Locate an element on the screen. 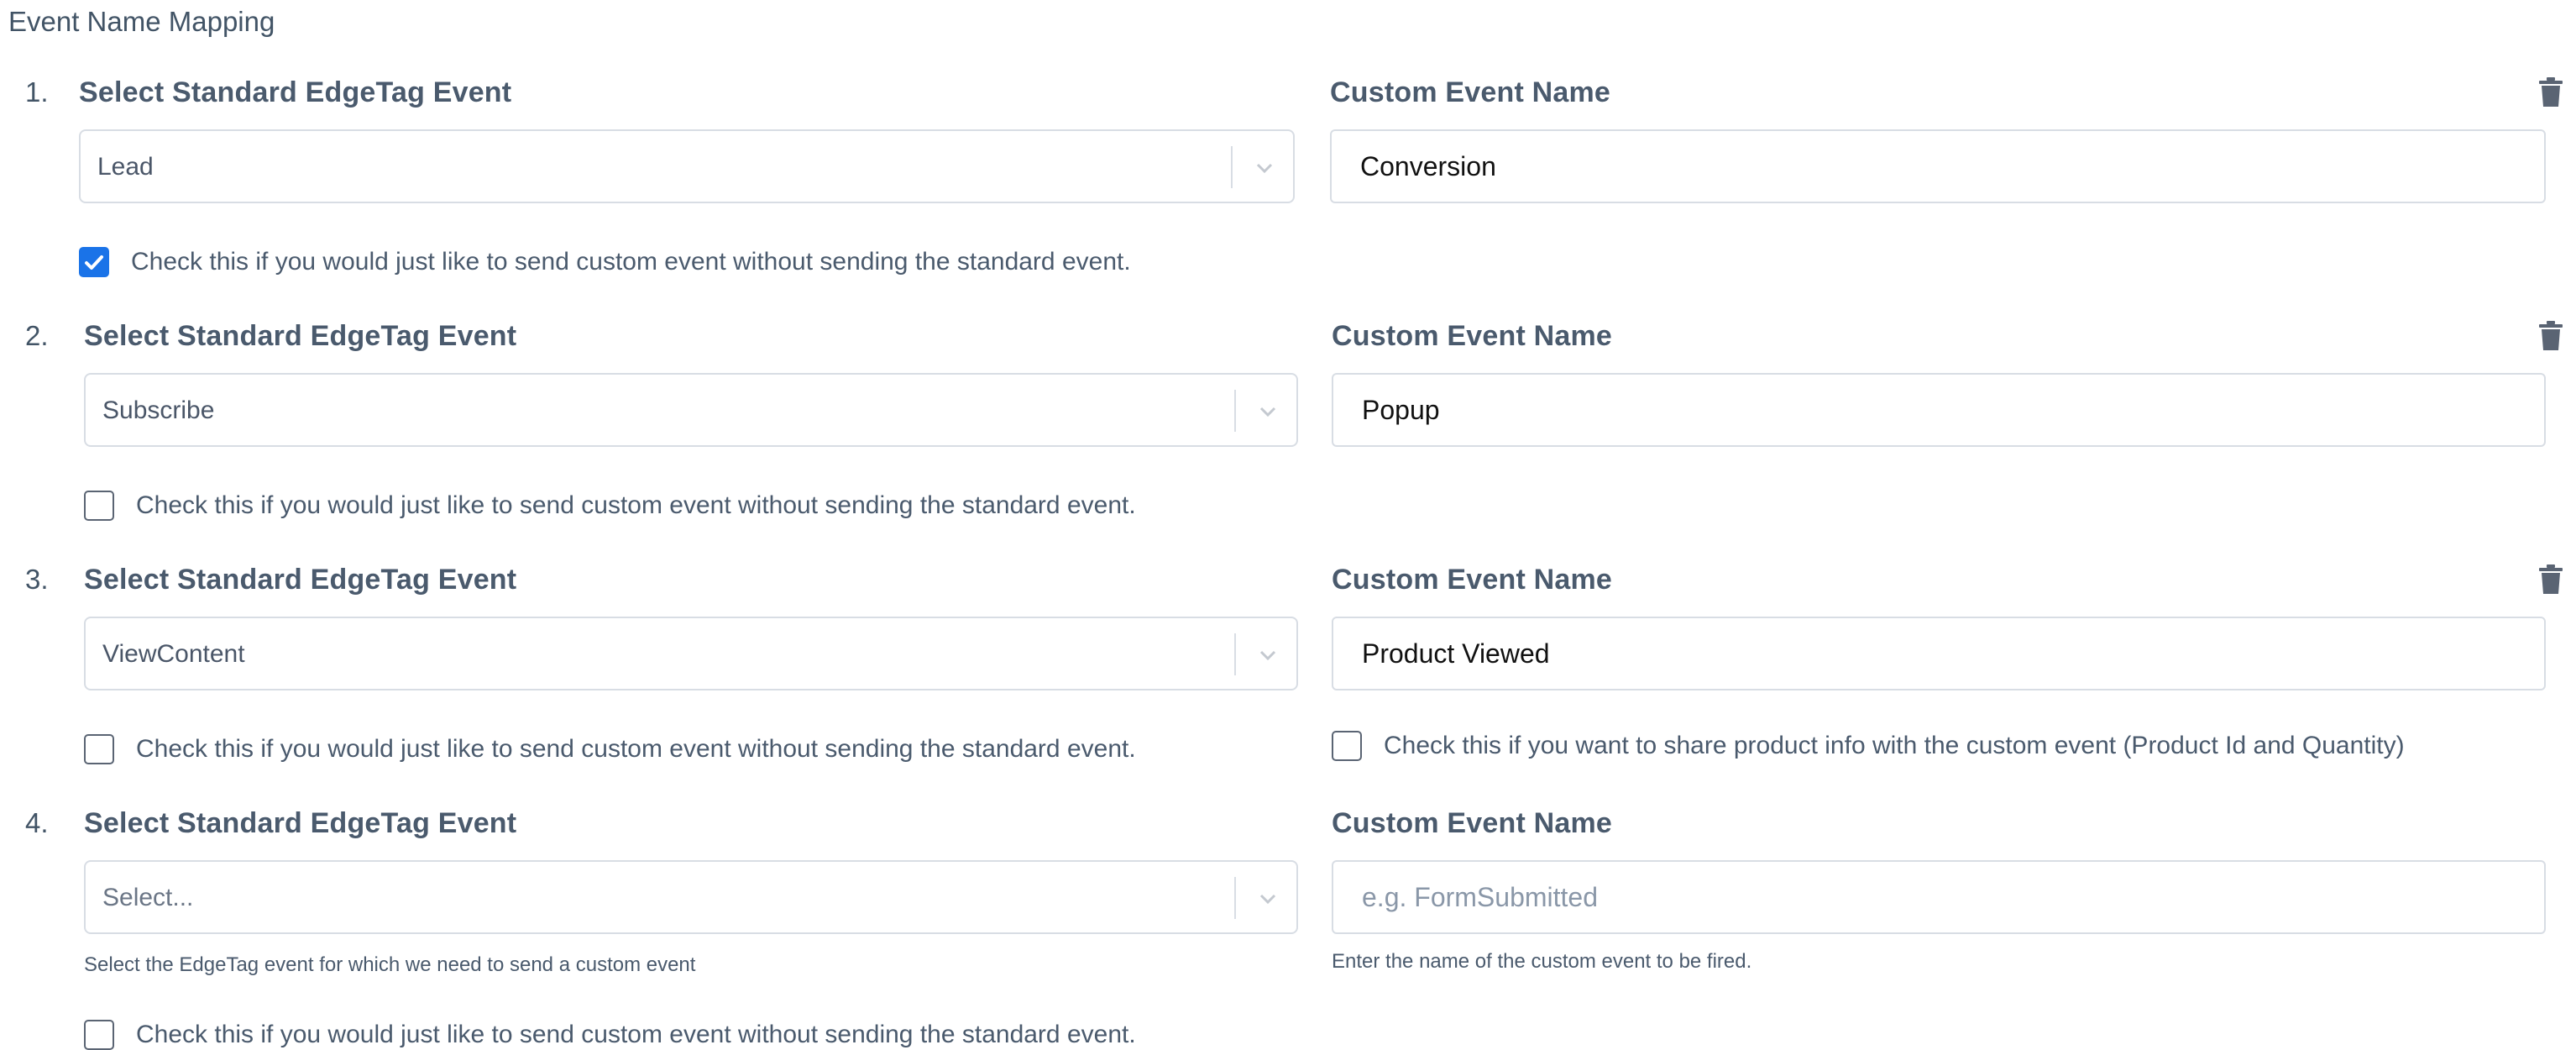  section-title: Event Name Mapping is located at coordinates (141, 21).